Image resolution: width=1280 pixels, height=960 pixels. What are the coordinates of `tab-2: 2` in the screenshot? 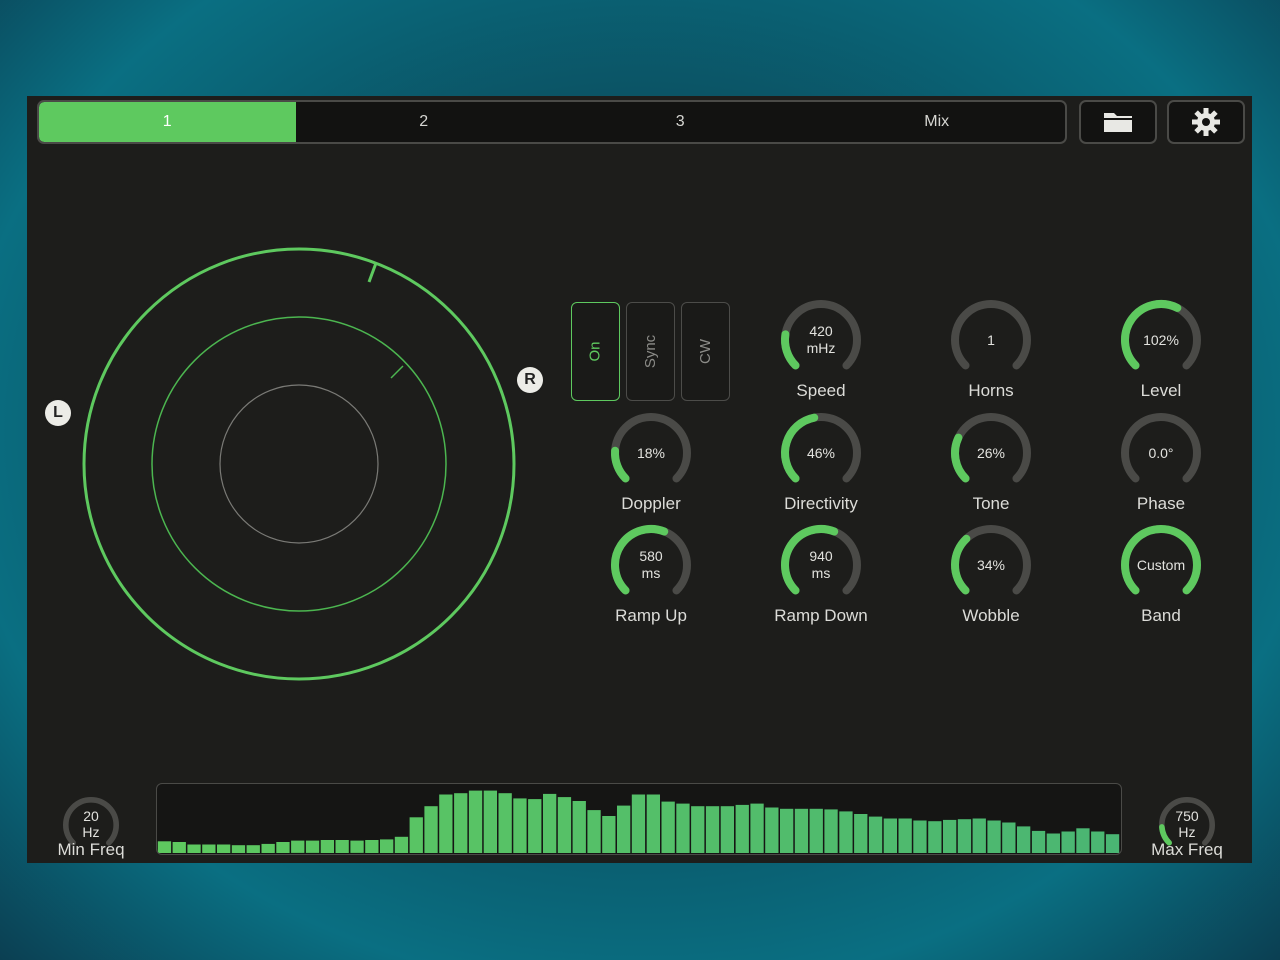 It's located at (424, 122).